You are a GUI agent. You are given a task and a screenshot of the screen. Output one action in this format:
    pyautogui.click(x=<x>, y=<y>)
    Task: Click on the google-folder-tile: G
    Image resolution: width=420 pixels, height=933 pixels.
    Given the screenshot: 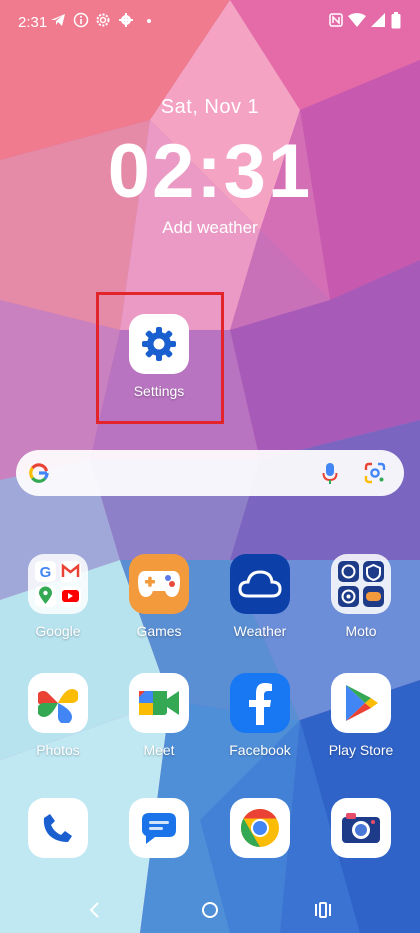 What is the action you would take?
    pyautogui.click(x=58, y=584)
    